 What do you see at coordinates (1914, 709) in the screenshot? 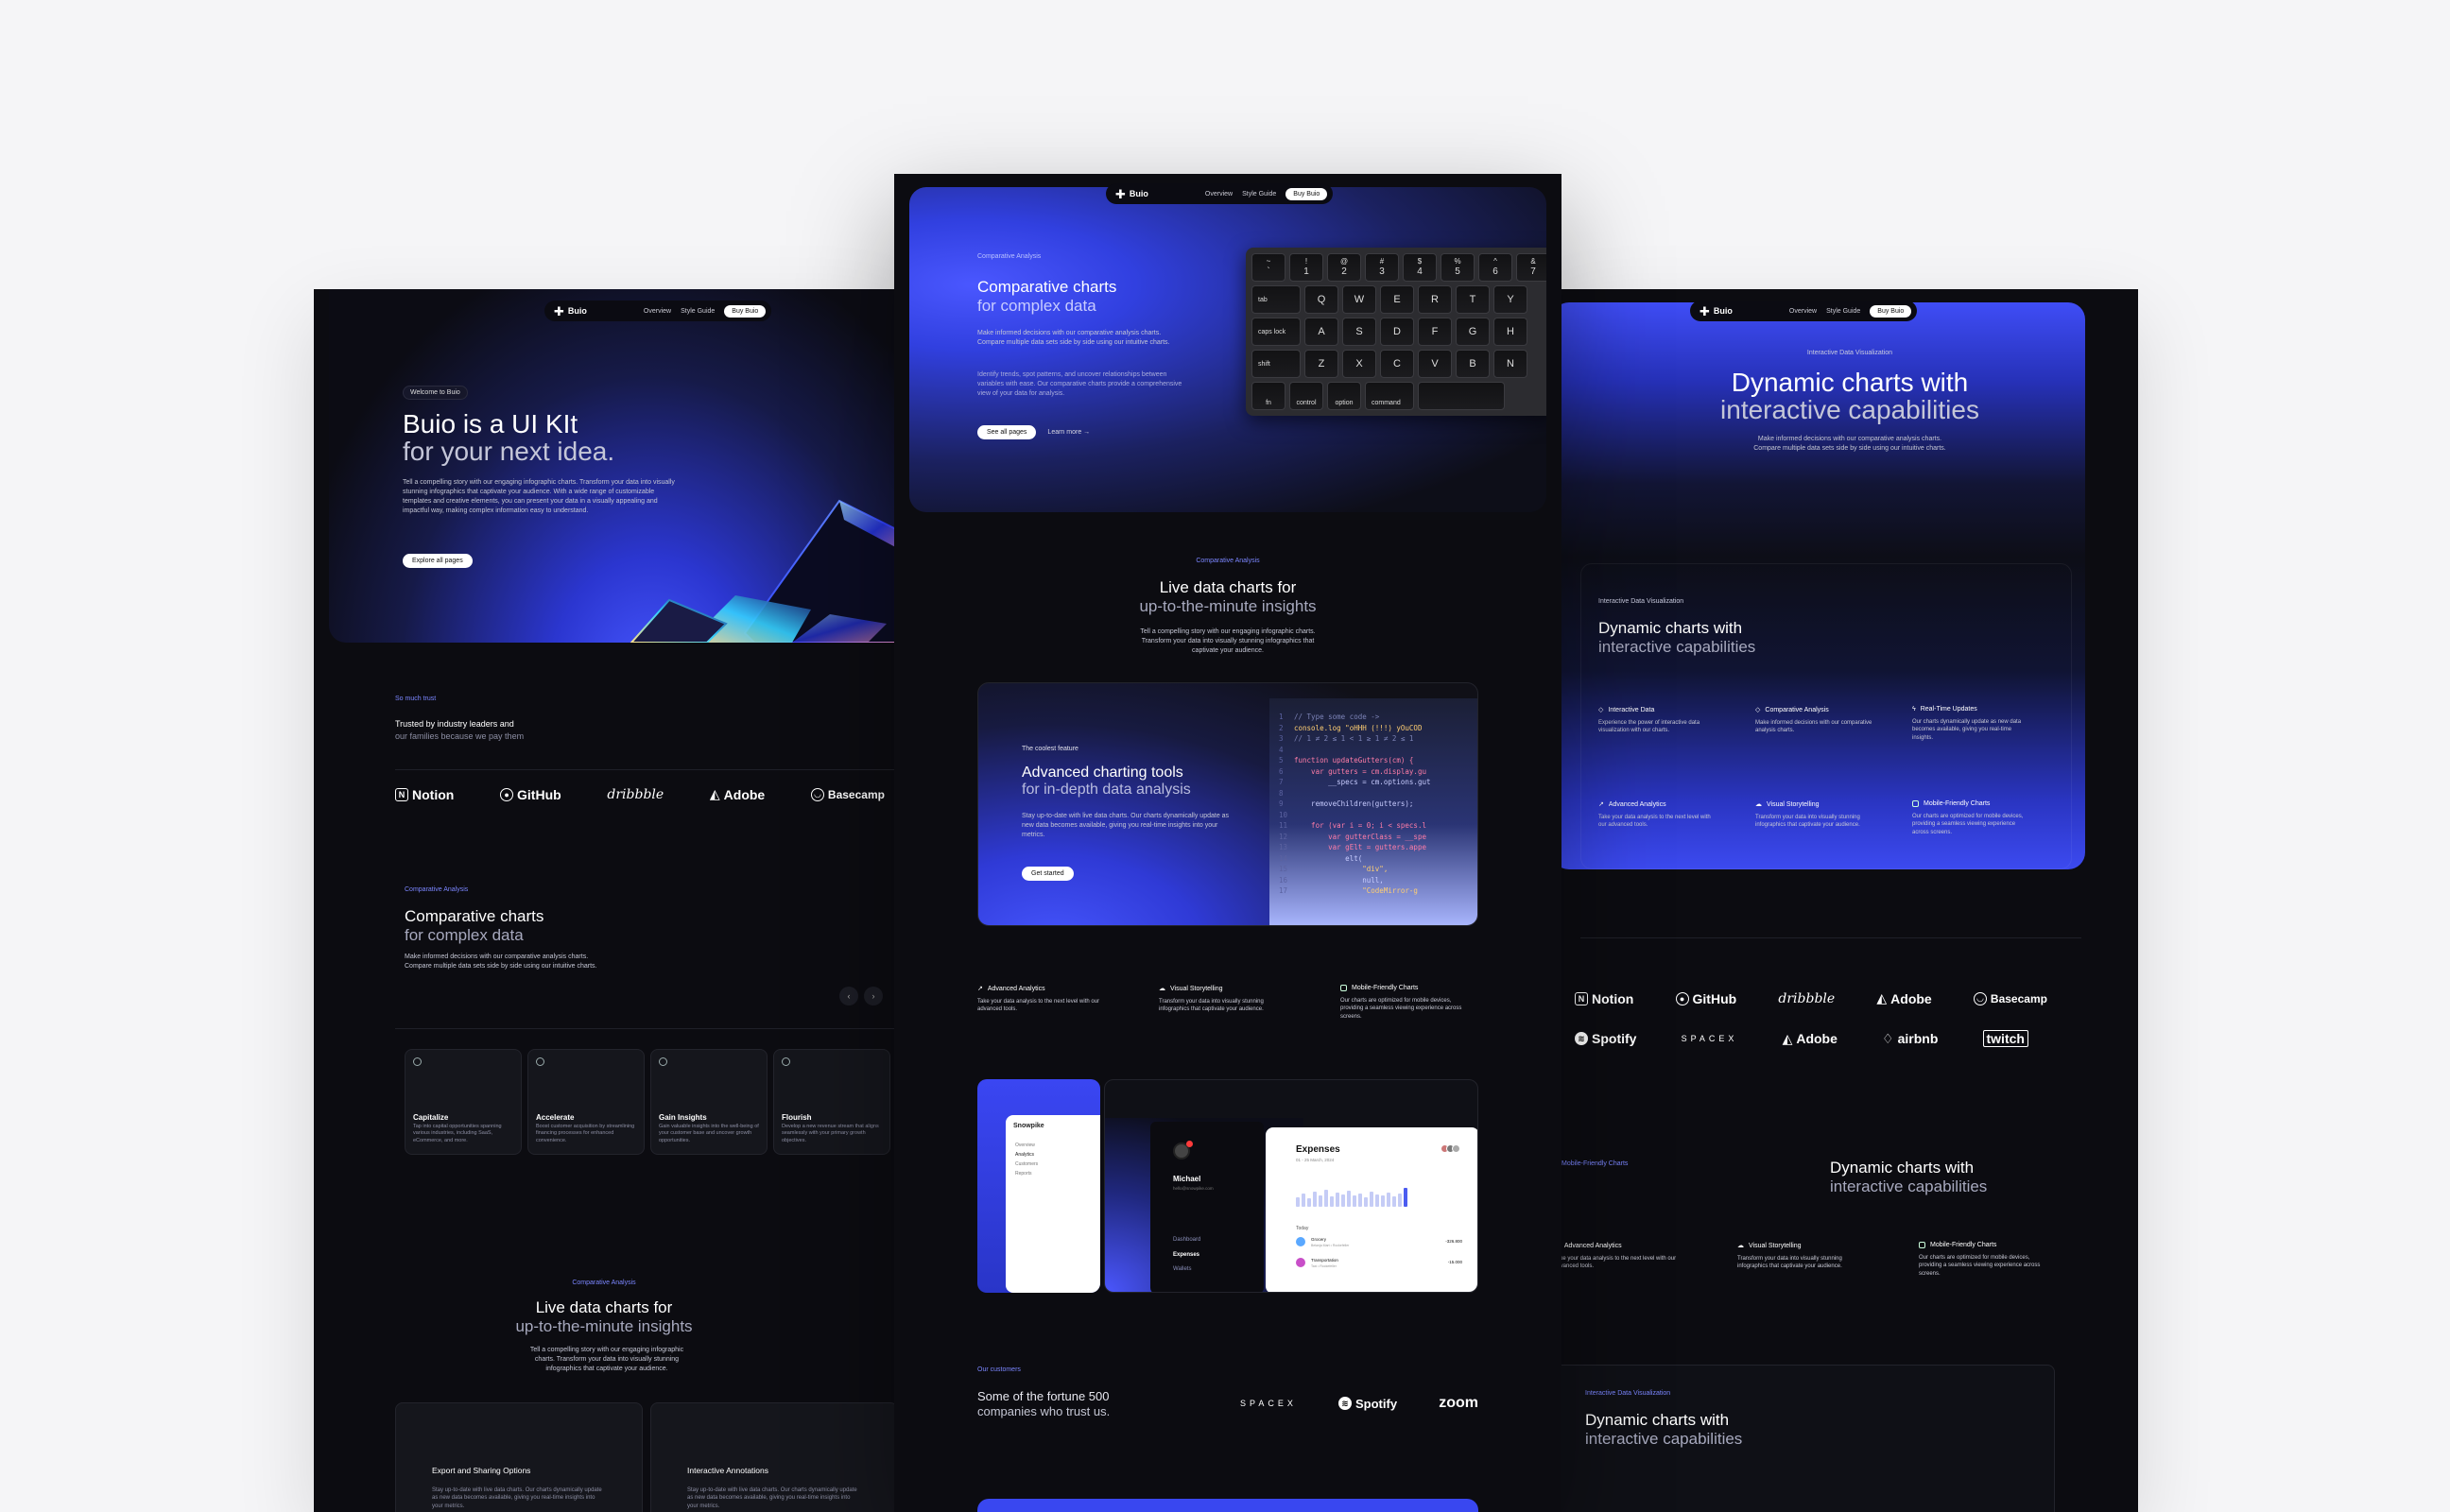
I see `lightning-icon: ϟ` at bounding box center [1914, 709].